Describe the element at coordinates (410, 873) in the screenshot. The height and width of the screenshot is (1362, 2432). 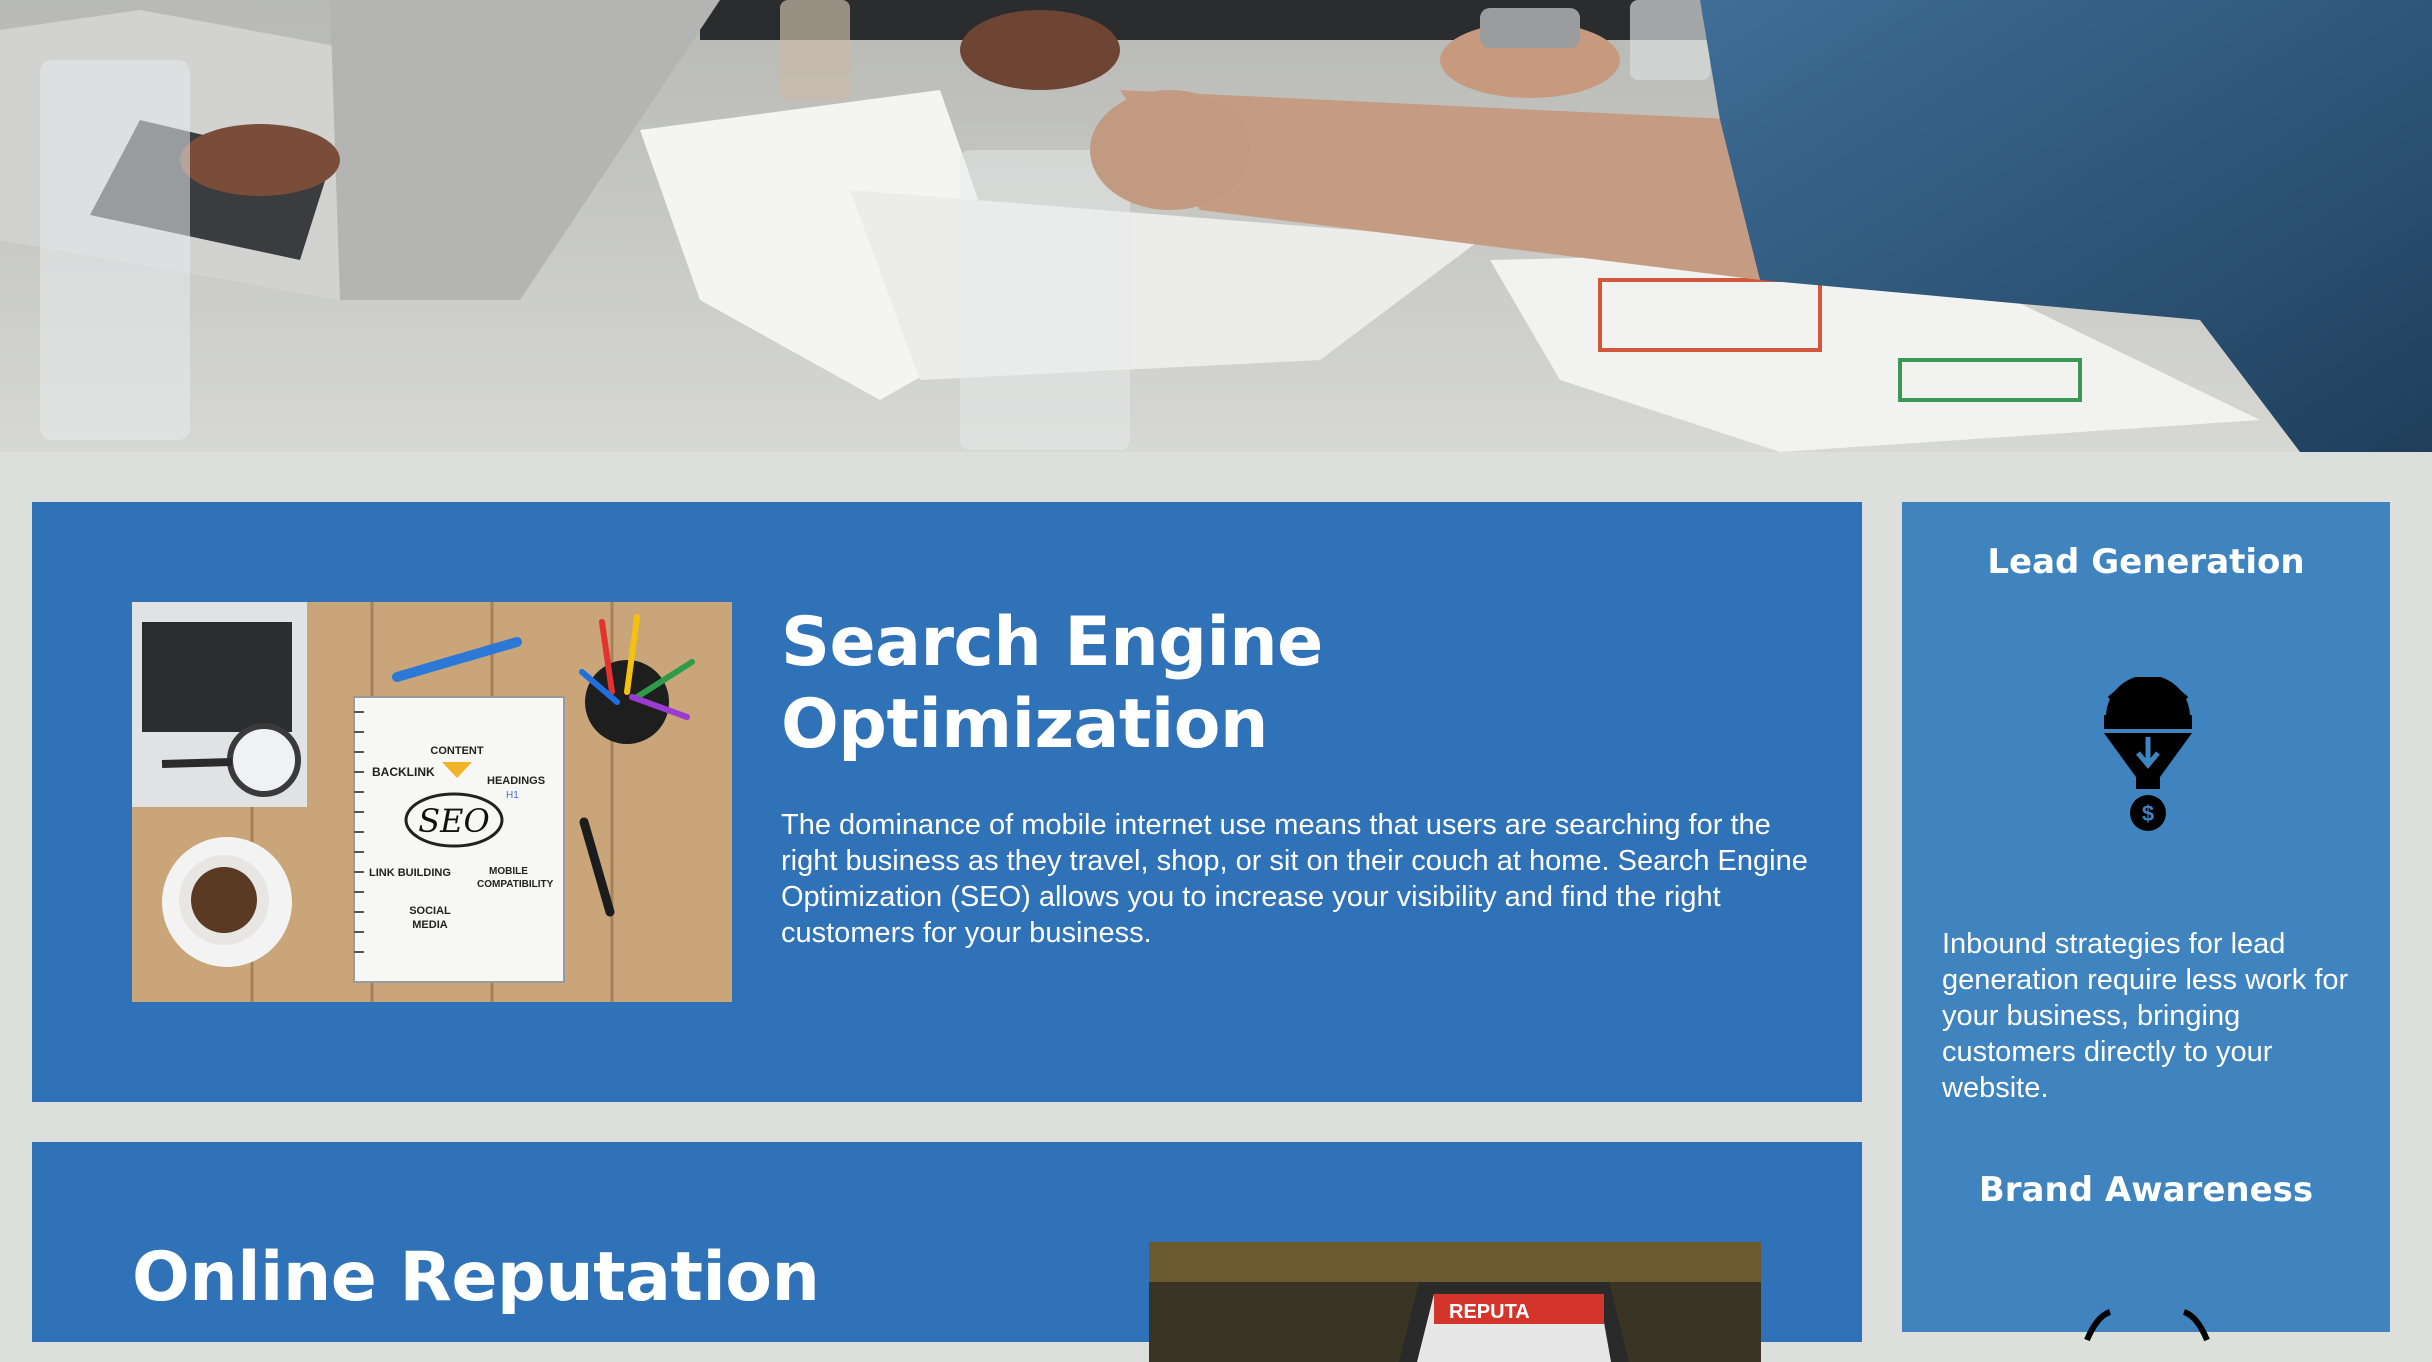
I see `seo-label-link-building: LINK BUILDING` at that location.